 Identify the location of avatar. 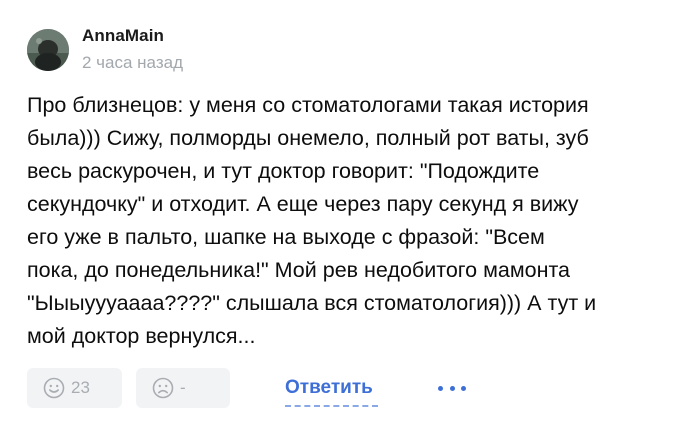
(48, 50).